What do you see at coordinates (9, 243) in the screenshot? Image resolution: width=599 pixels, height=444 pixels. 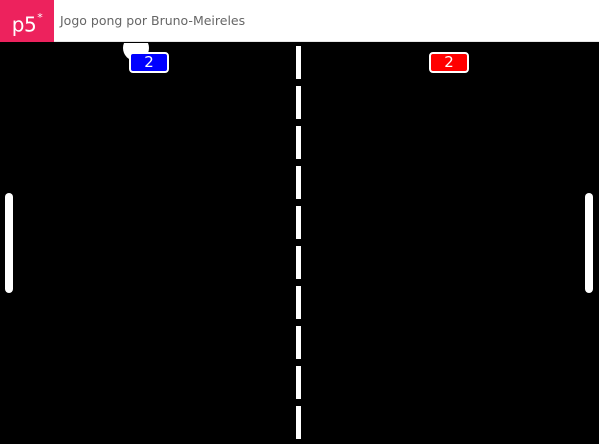 I see `left-paddle` at bounding box center [9, 243].